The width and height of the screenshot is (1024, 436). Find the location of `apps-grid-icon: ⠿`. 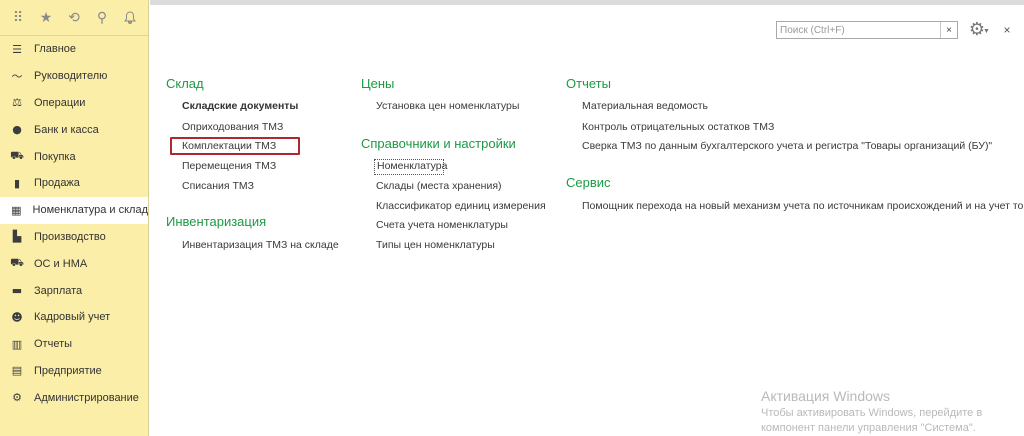

apps-grid-icon: ⠿ is located at coordinates (18, 18).